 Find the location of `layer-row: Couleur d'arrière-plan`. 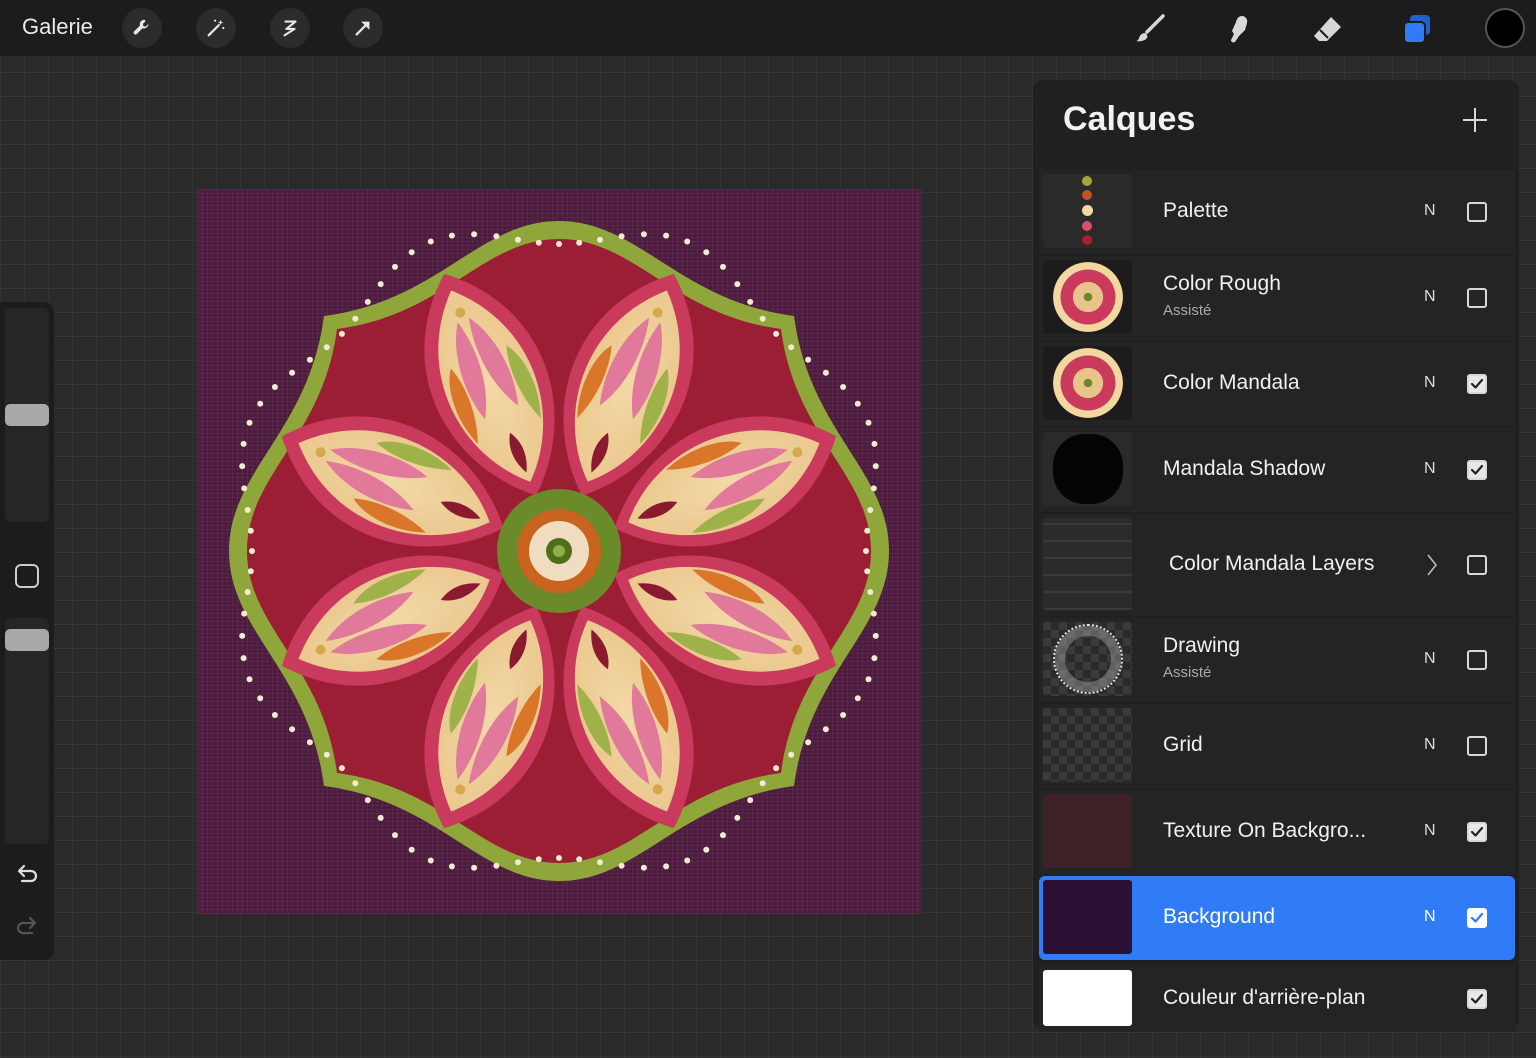

layer-row: Couleur d'arrière-plan is located at coordinates (1277, 999).